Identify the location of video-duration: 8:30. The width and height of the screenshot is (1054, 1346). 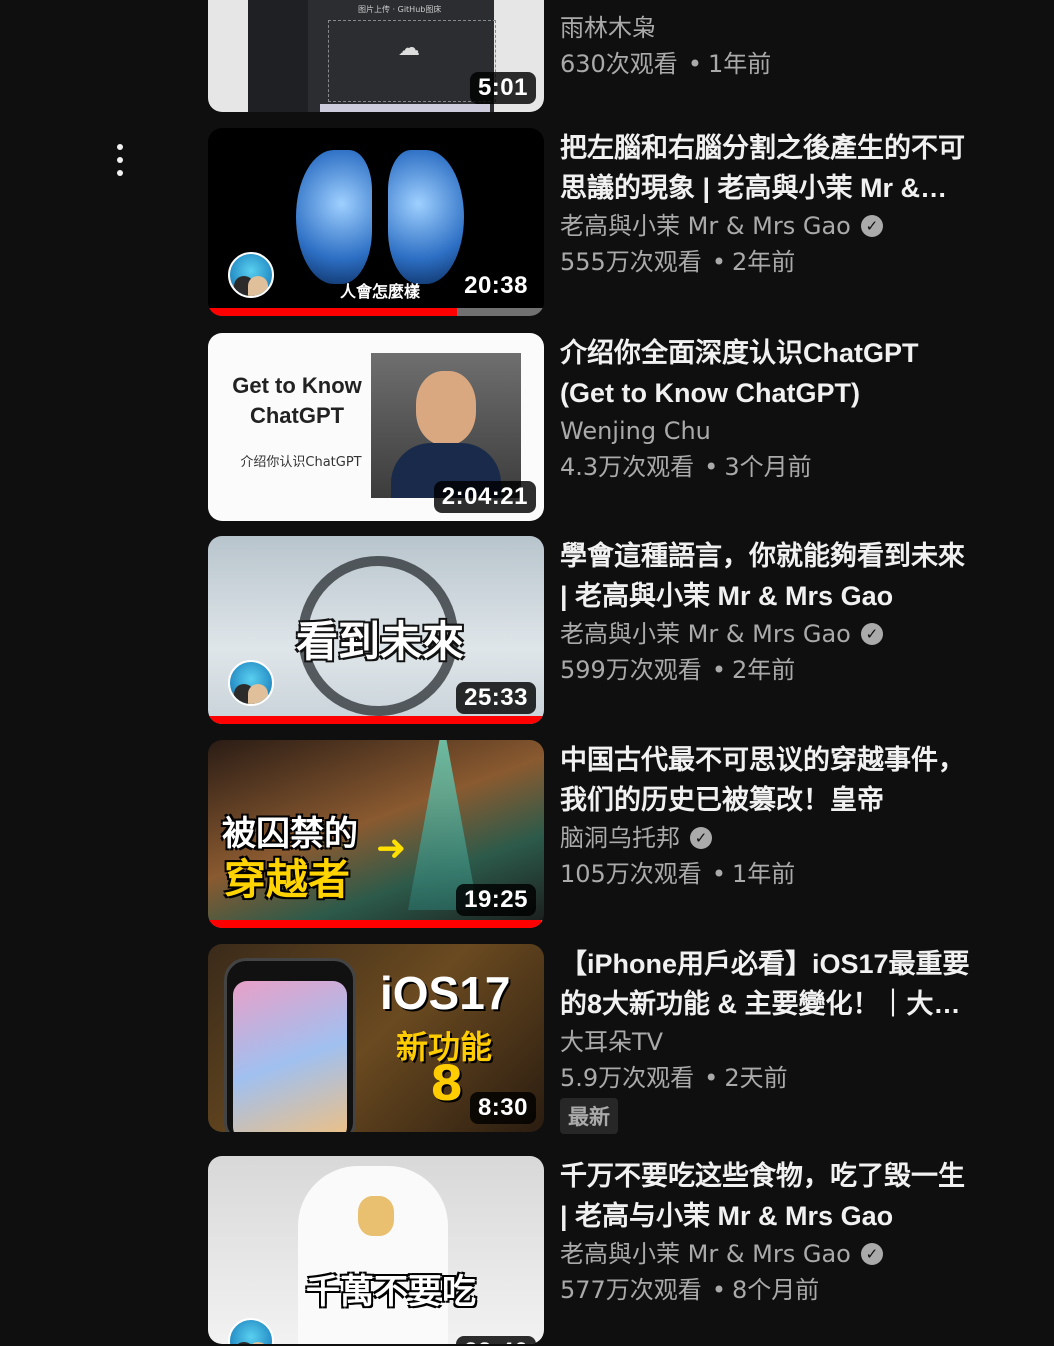
(502, 1108).